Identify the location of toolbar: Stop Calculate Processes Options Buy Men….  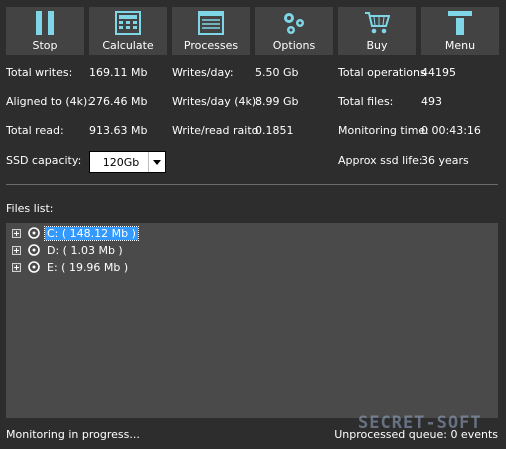
(252, 31).